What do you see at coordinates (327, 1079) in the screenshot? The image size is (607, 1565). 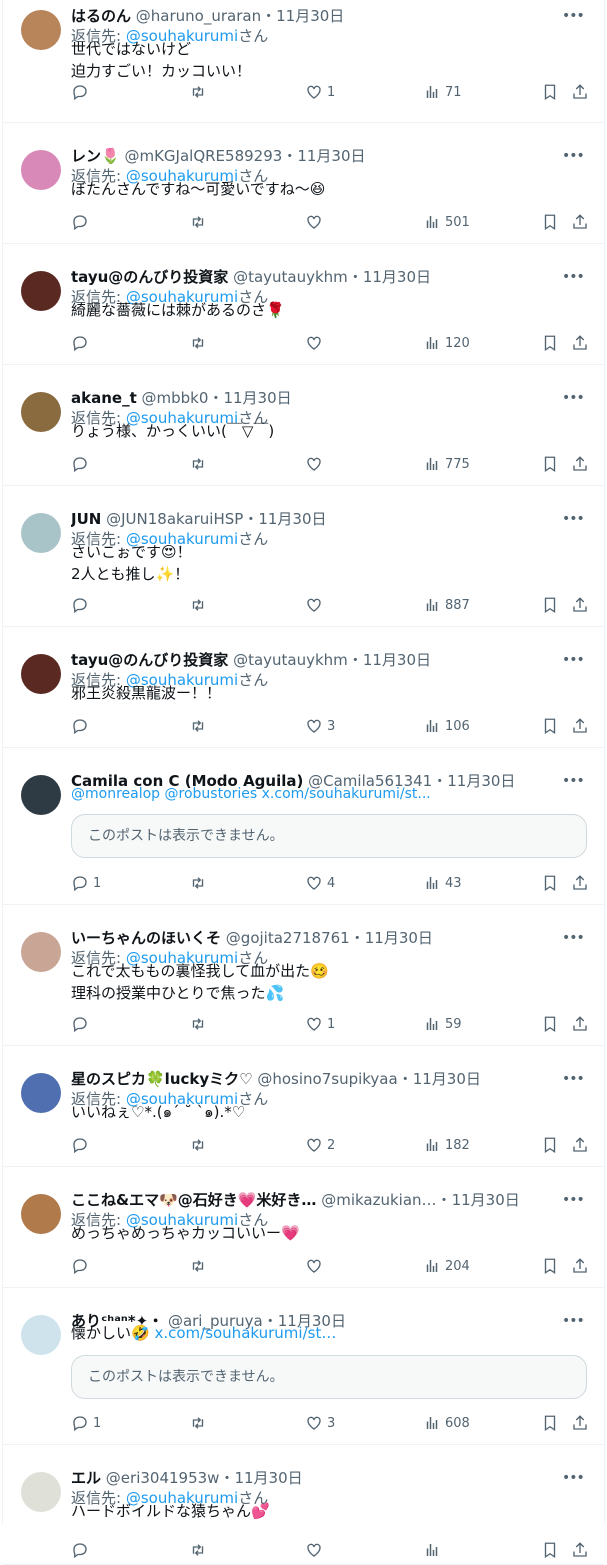 I see `user-handle: @hosino7supikyaa` at bounding box center [327, 1079].